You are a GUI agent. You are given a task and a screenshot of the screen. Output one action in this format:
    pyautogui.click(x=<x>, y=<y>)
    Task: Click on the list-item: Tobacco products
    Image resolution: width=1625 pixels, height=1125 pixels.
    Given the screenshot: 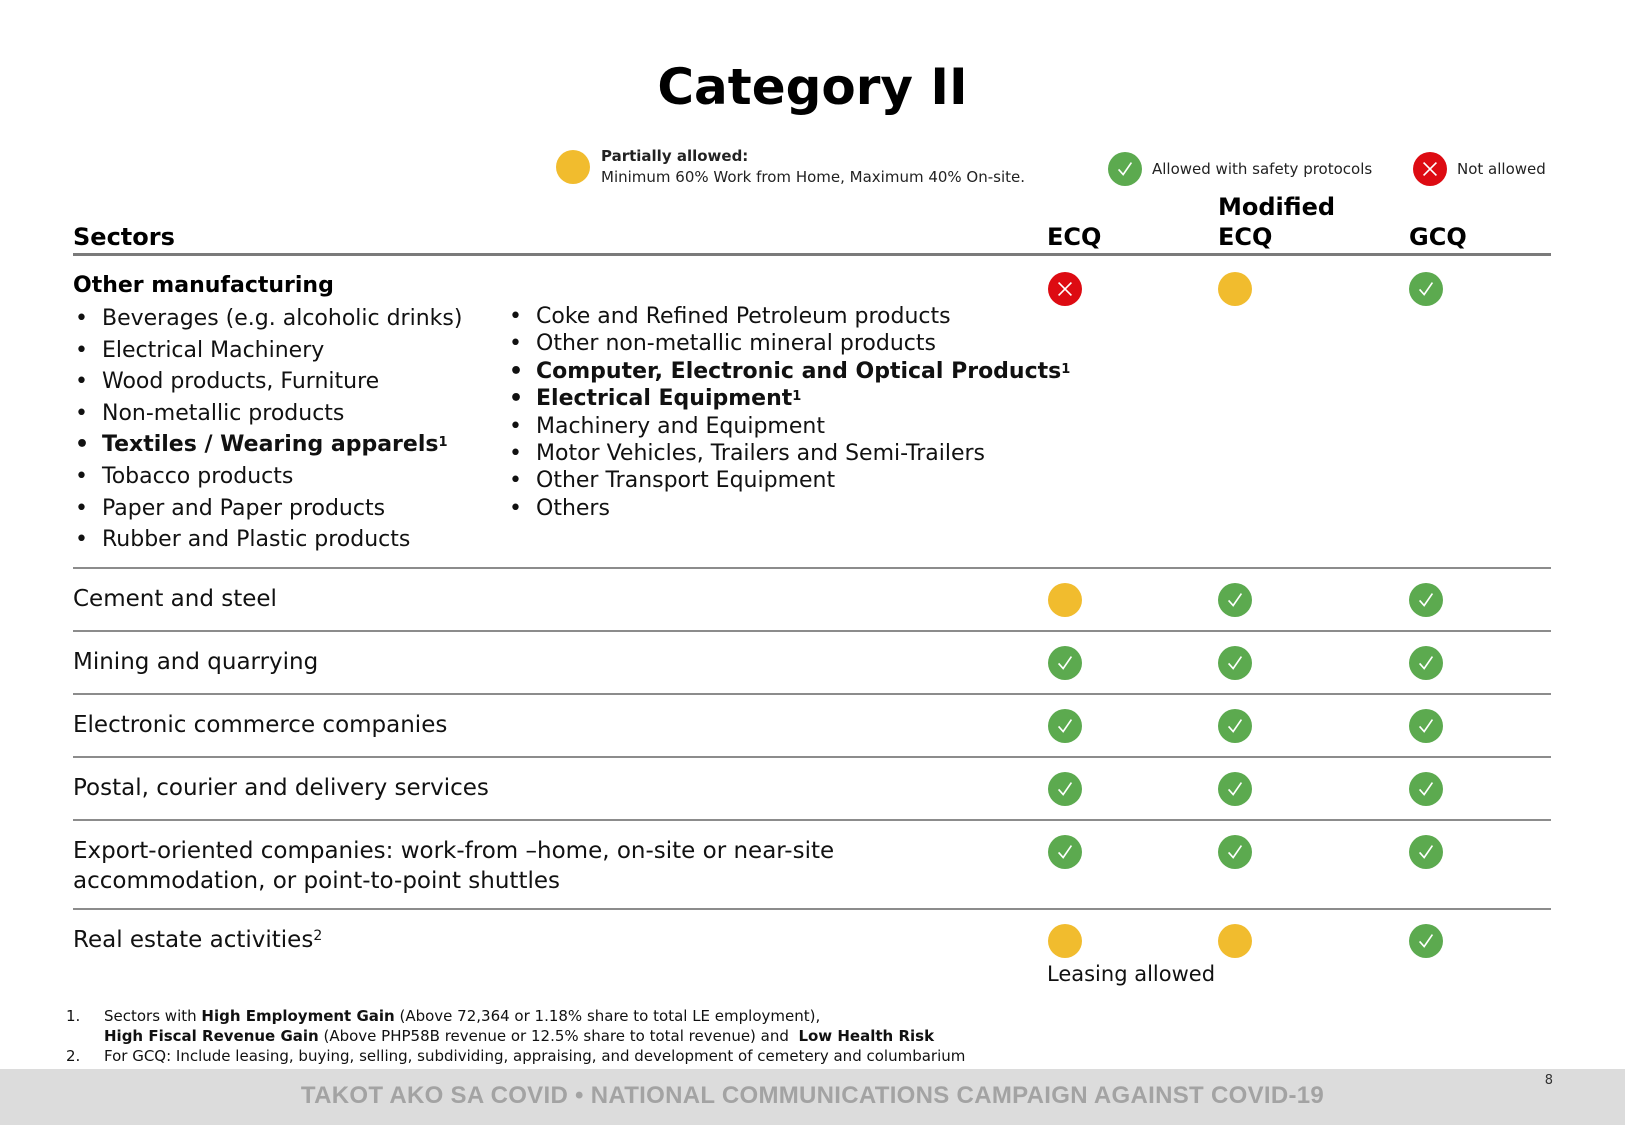 What is the action you would take?
    pyautogui.click(x=267, y=477)
    